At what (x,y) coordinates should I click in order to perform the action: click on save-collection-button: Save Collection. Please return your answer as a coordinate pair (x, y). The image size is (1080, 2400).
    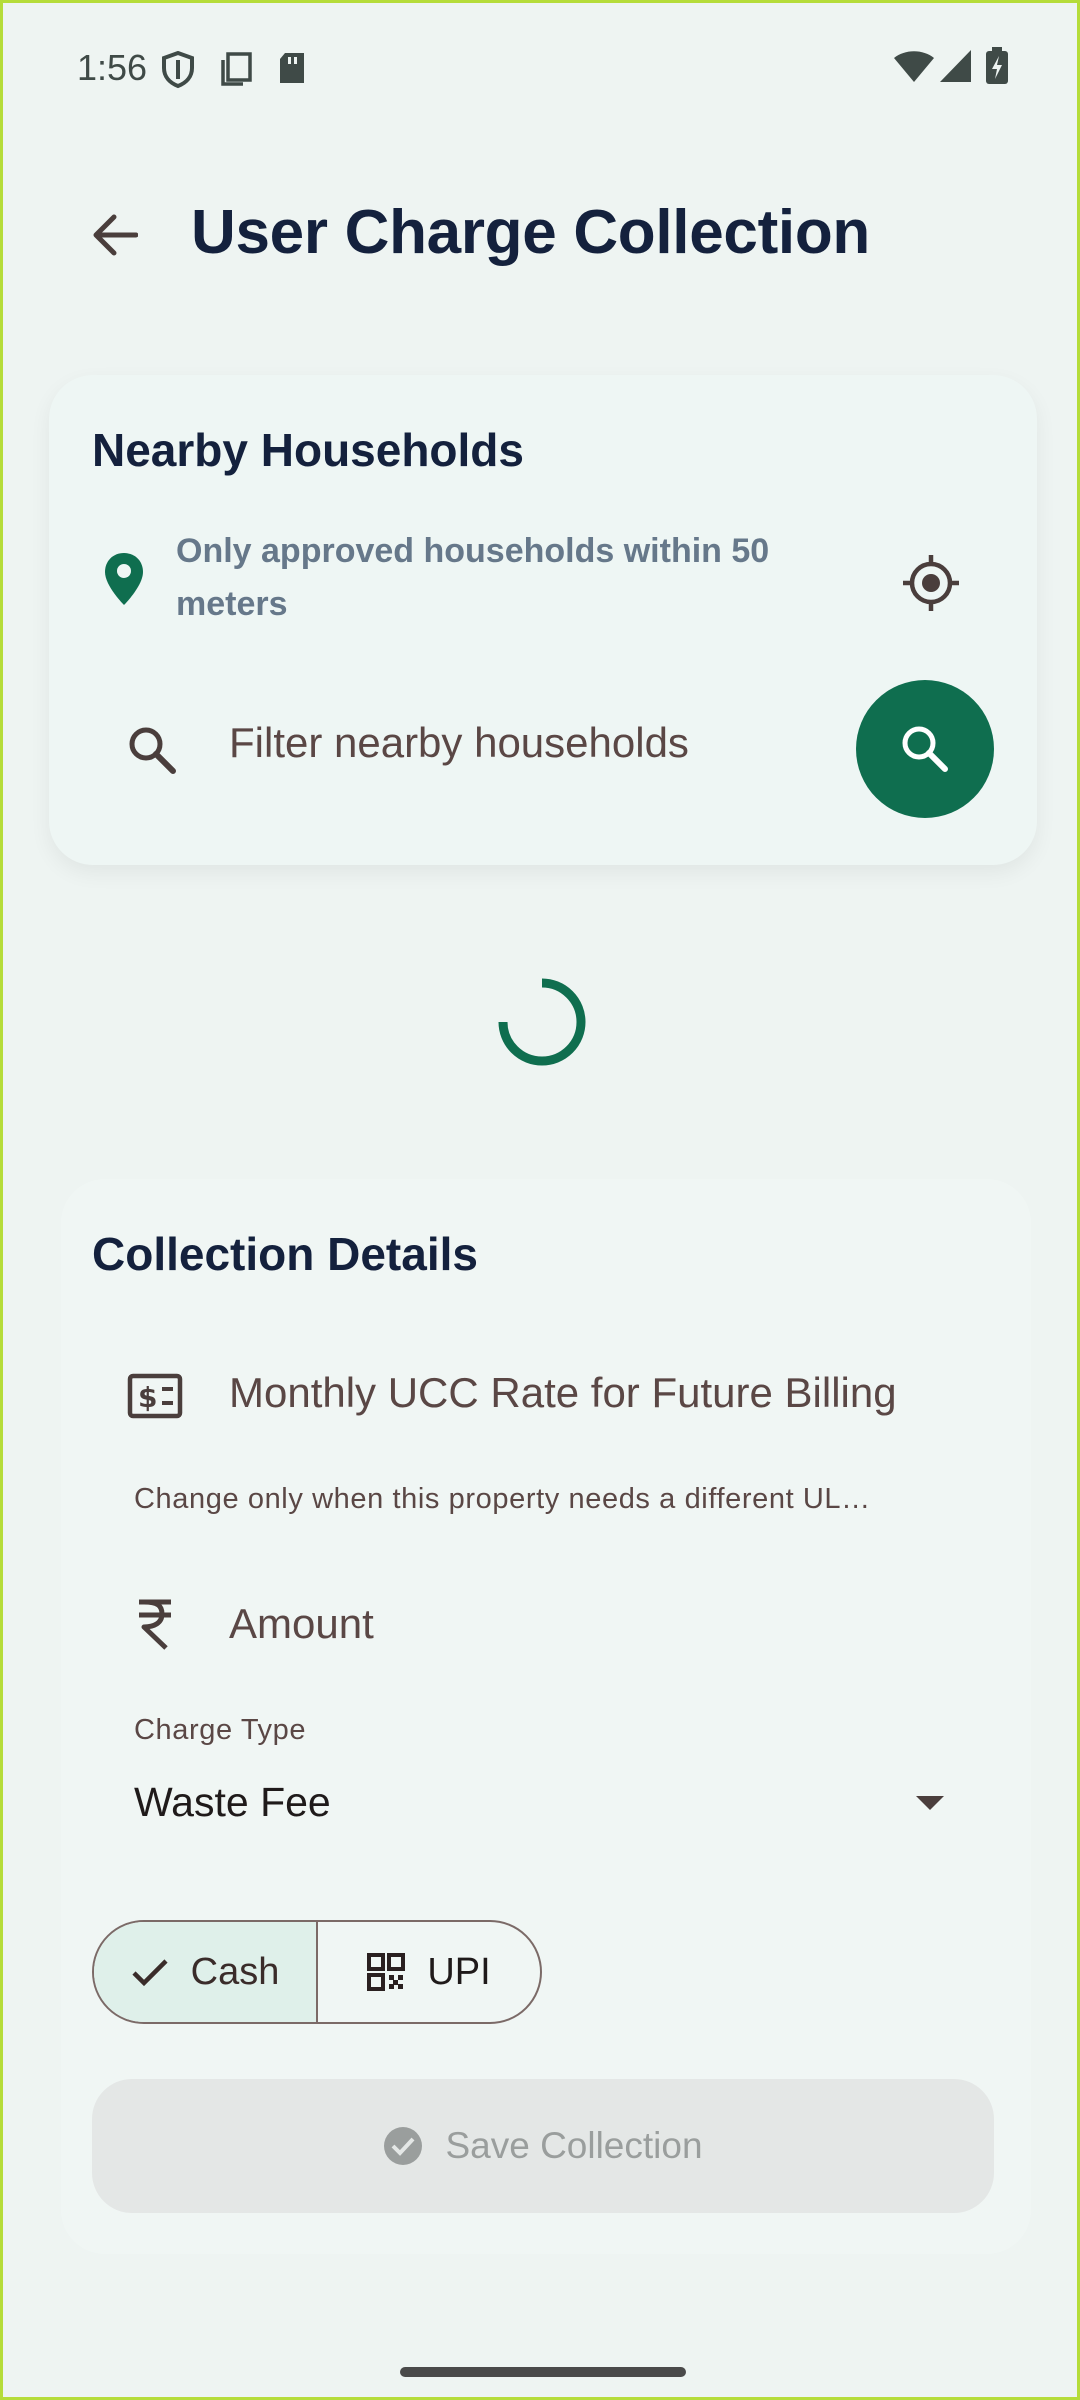
    Looking at the image, I should click on (543, 2146).